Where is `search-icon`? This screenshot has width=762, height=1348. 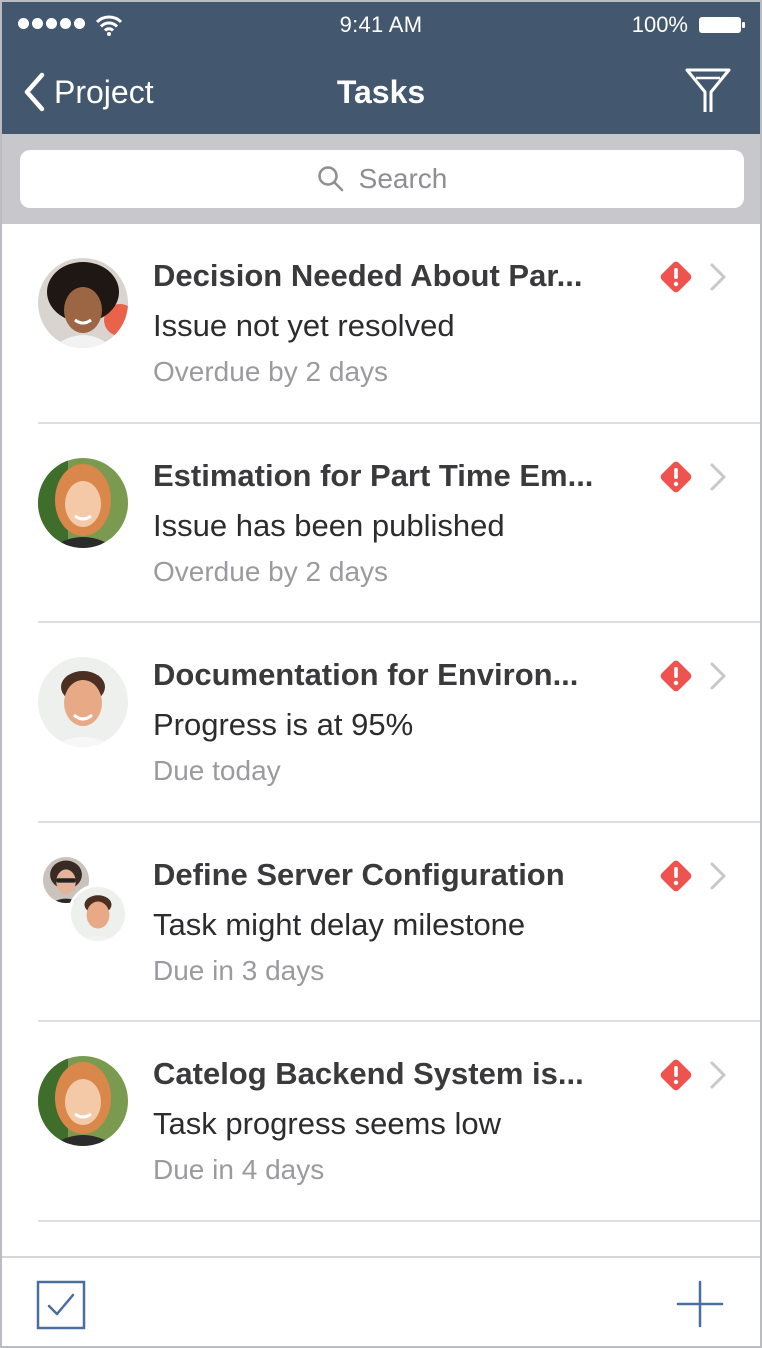
search-icon is located at coordinates (330, 179).